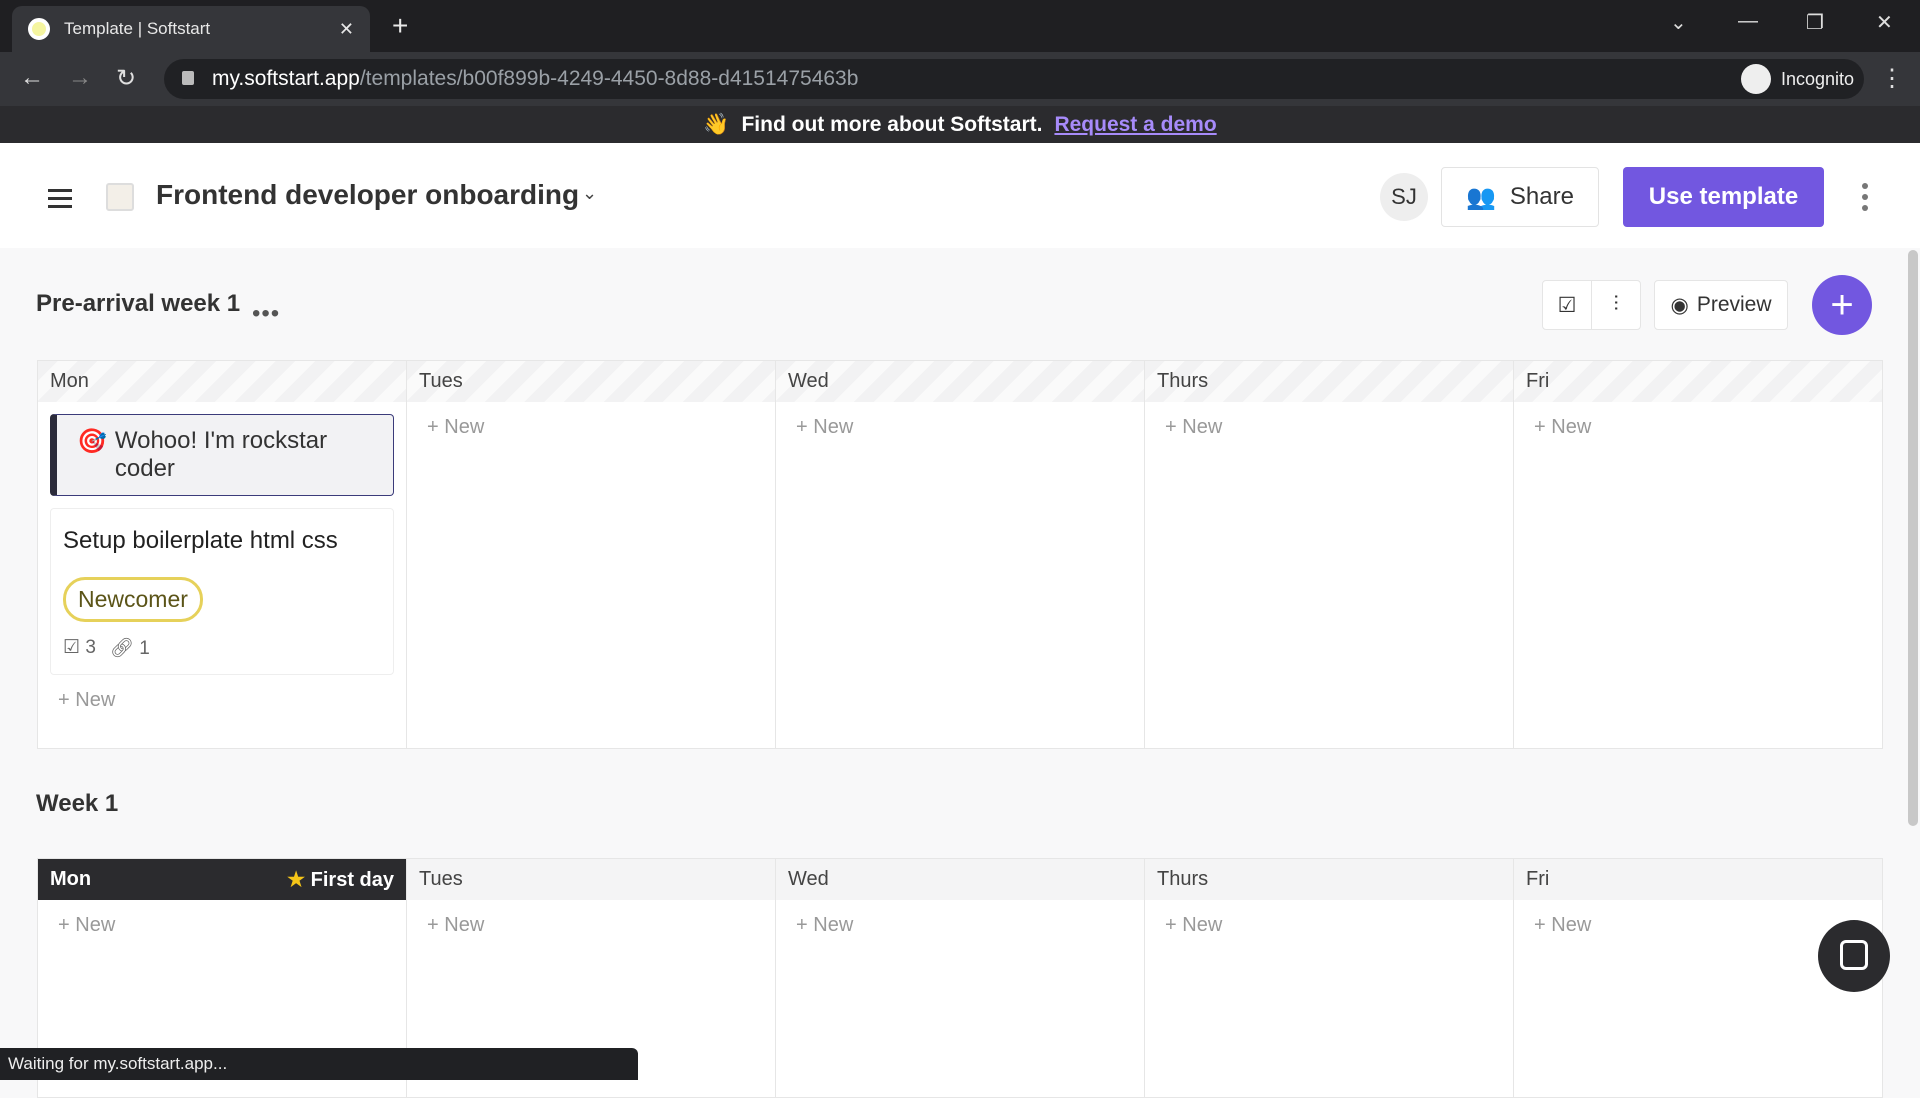 This screenshot has height=1098, width=1920. Describe the element at coordinates (39, 29) in the screenshot. I see `favicon-icon` at that location.